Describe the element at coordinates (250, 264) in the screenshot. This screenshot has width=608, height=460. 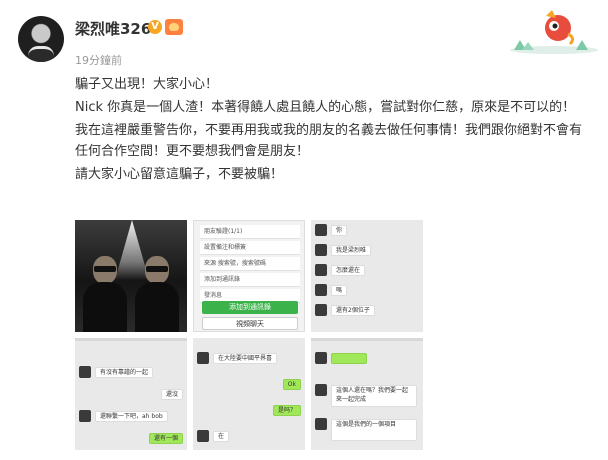
I see `form-row: 來源 搜索號，搜索號碼` at that location.